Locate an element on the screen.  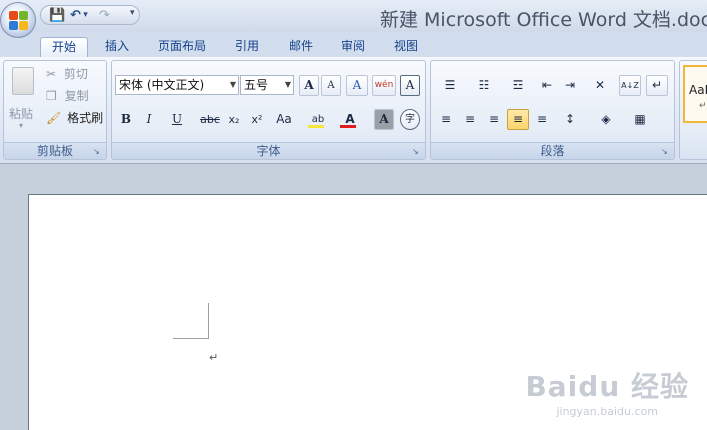
subscript-button: x₂ is located at coordinates (234, 119).